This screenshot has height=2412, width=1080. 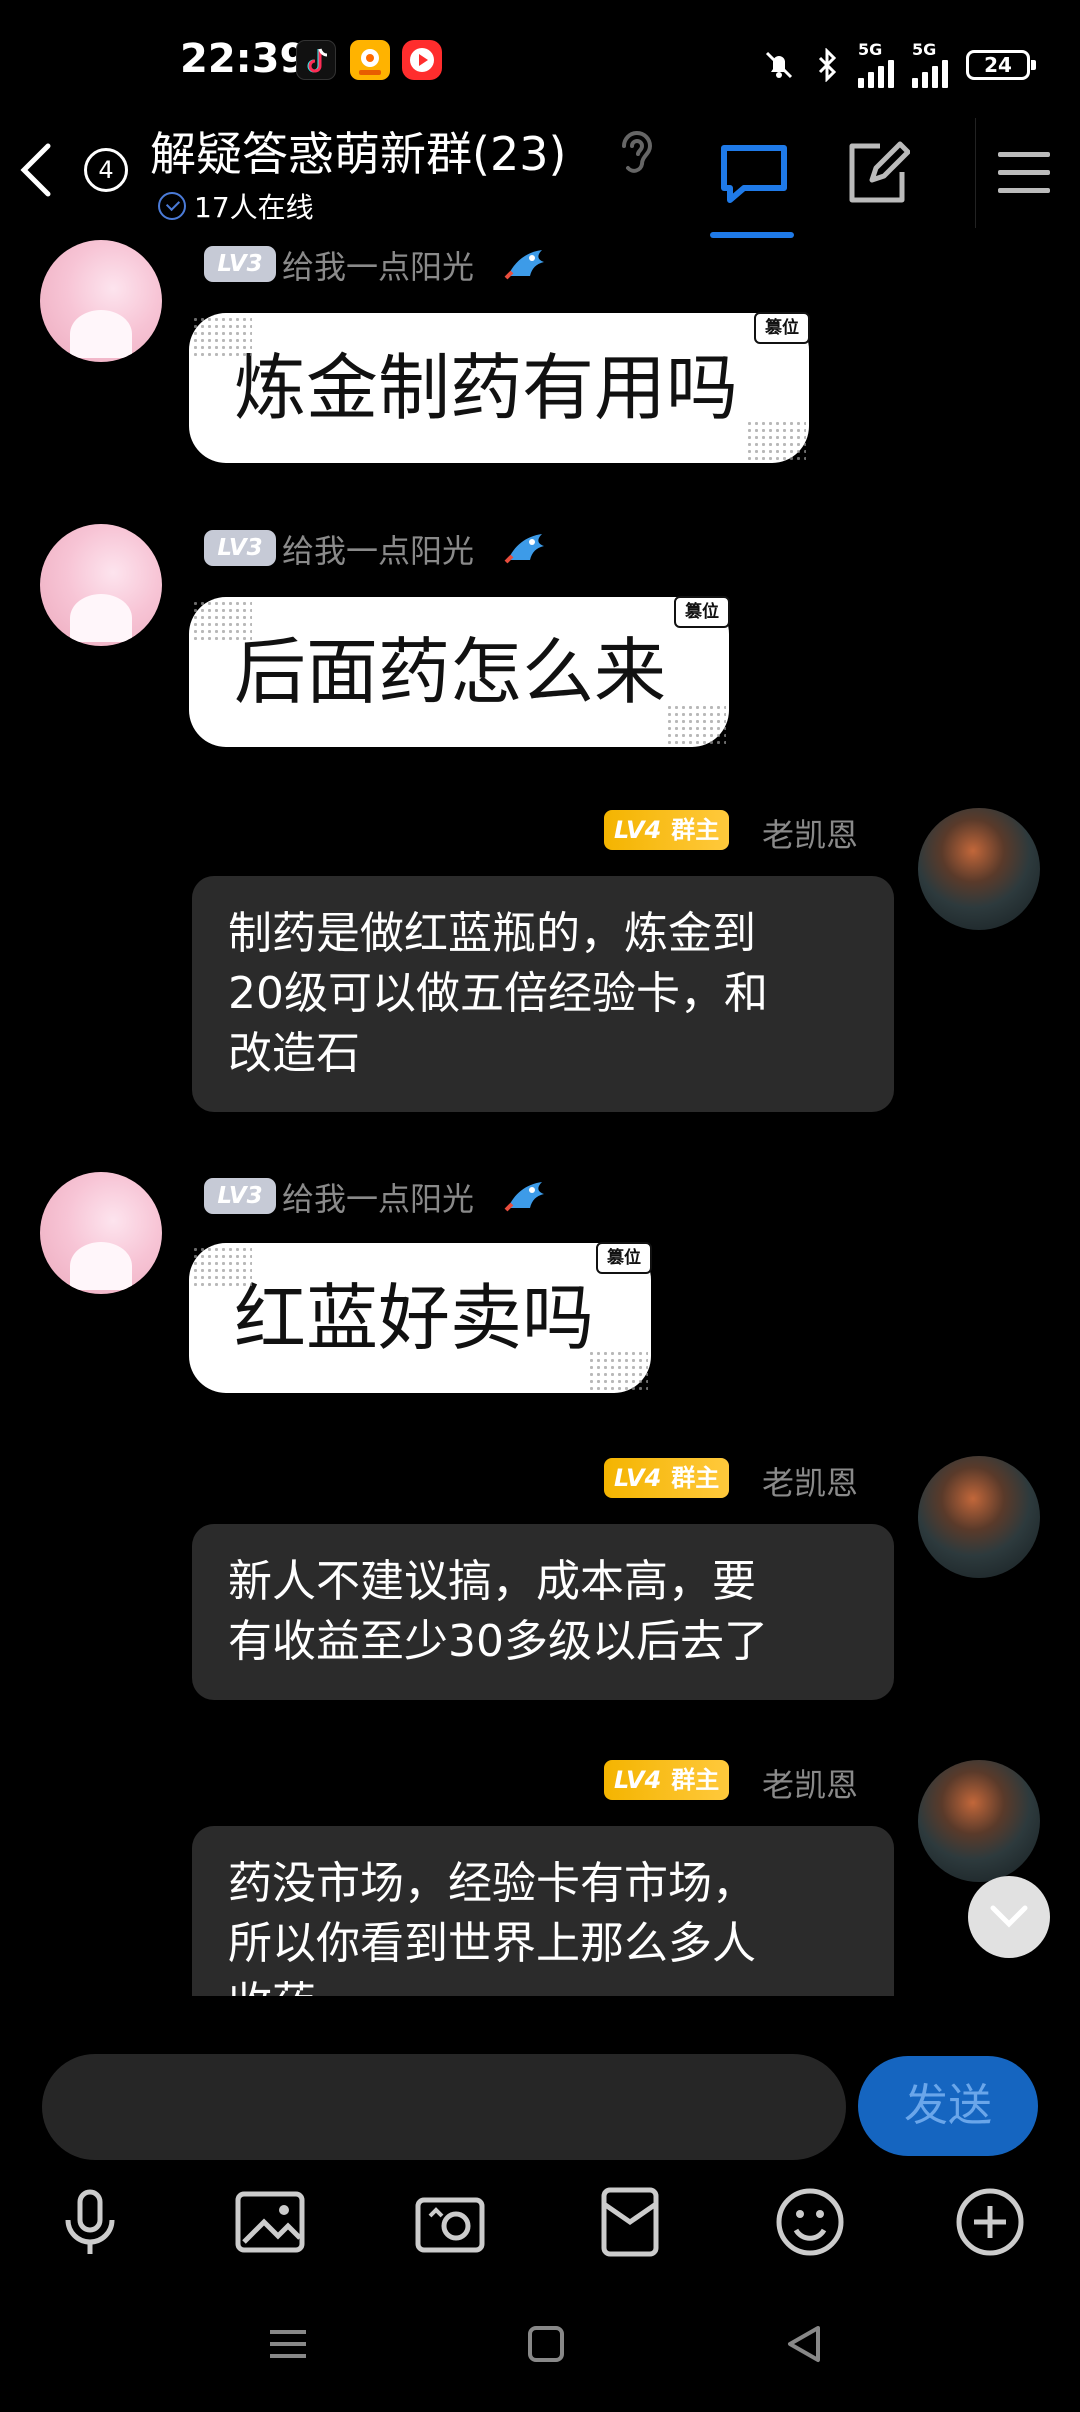 What do you see at coordinates (1001, 65) in the screenshot?
I see `battery-indicator: 24` at bounding box center [1001, 65].